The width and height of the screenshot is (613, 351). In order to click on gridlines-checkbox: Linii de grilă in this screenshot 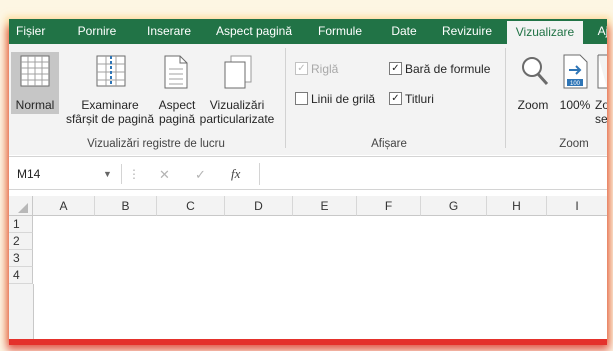, I will do `click(341, 99)`.